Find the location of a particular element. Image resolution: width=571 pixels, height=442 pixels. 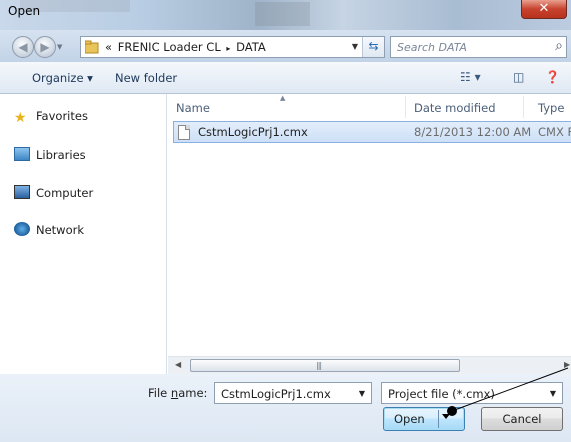

file-name-input: CstmLogicPrj1.cmx is located at coordinates (276, 394).